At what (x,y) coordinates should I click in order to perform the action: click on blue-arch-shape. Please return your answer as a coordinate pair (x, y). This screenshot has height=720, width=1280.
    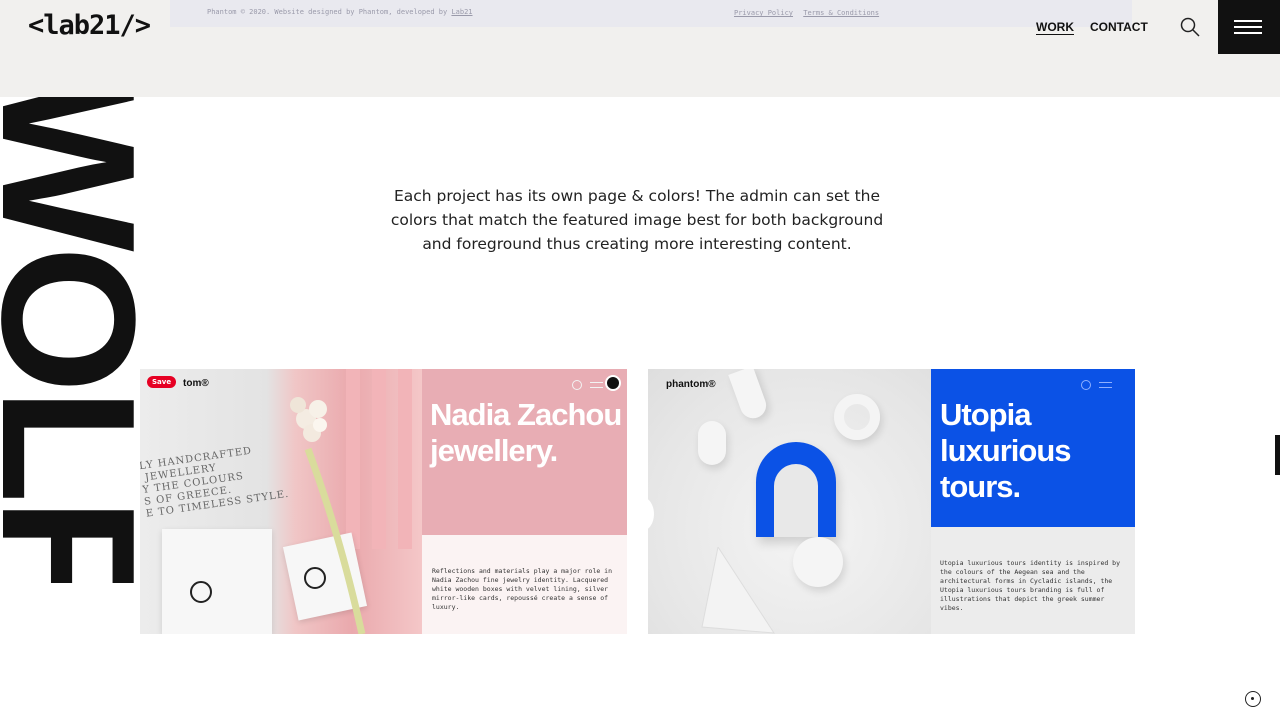
    Looking at the image, I should click on (796, 489).